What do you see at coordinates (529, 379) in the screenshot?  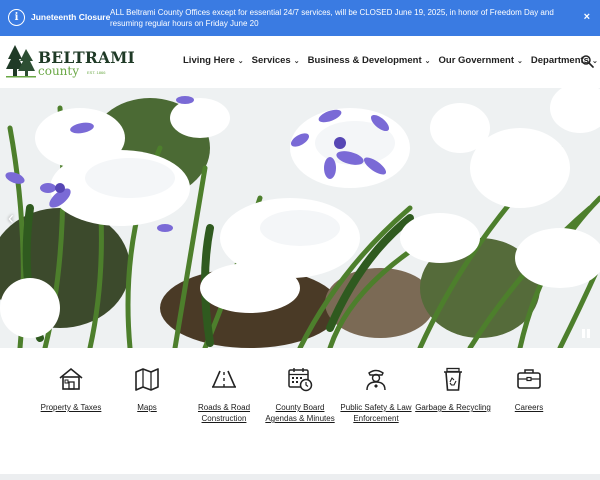 I see `briefcase-icon` at bounding box center [529, 379].